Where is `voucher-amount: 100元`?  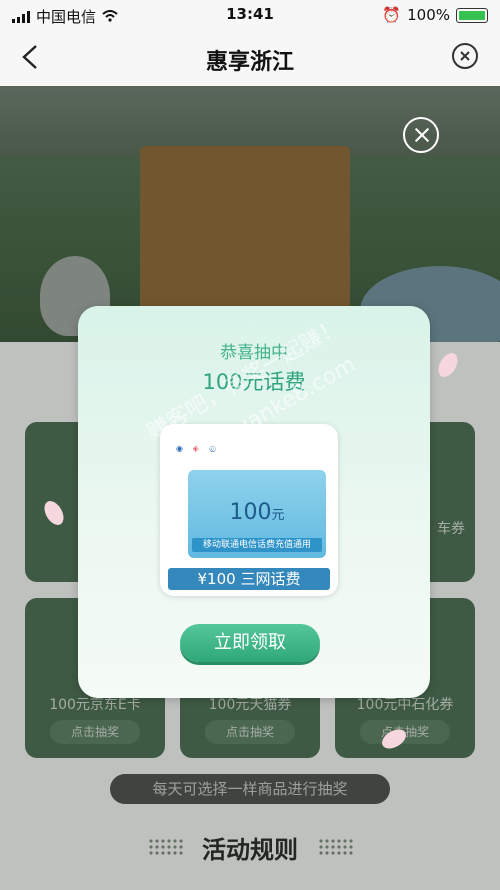 voucher-amount: 100元 is located at coordinates (257, 512).